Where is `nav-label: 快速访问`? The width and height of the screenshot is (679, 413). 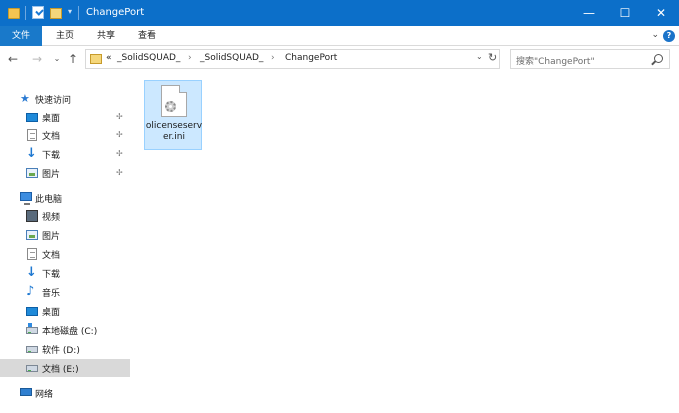 nav-label: 快速访问 is located at coordinates (53, 101).